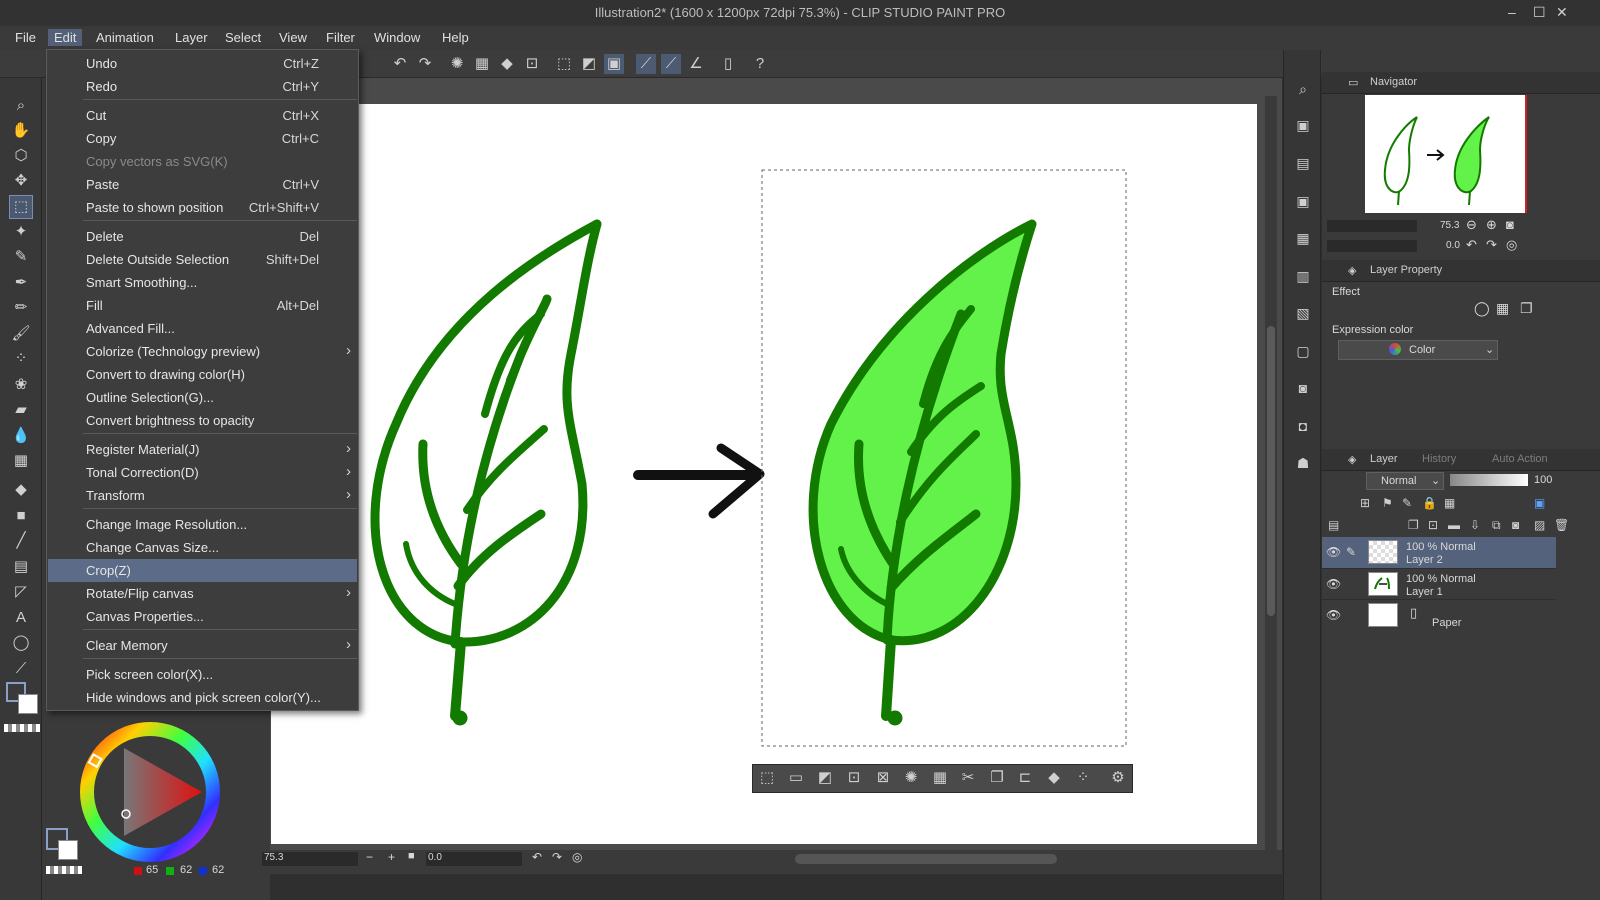  What do you see at coordinates (202, 63) in the screenshot?
I see `menu-item-undo: Undo Ctrl+Z` at bounding box center [202, 63].